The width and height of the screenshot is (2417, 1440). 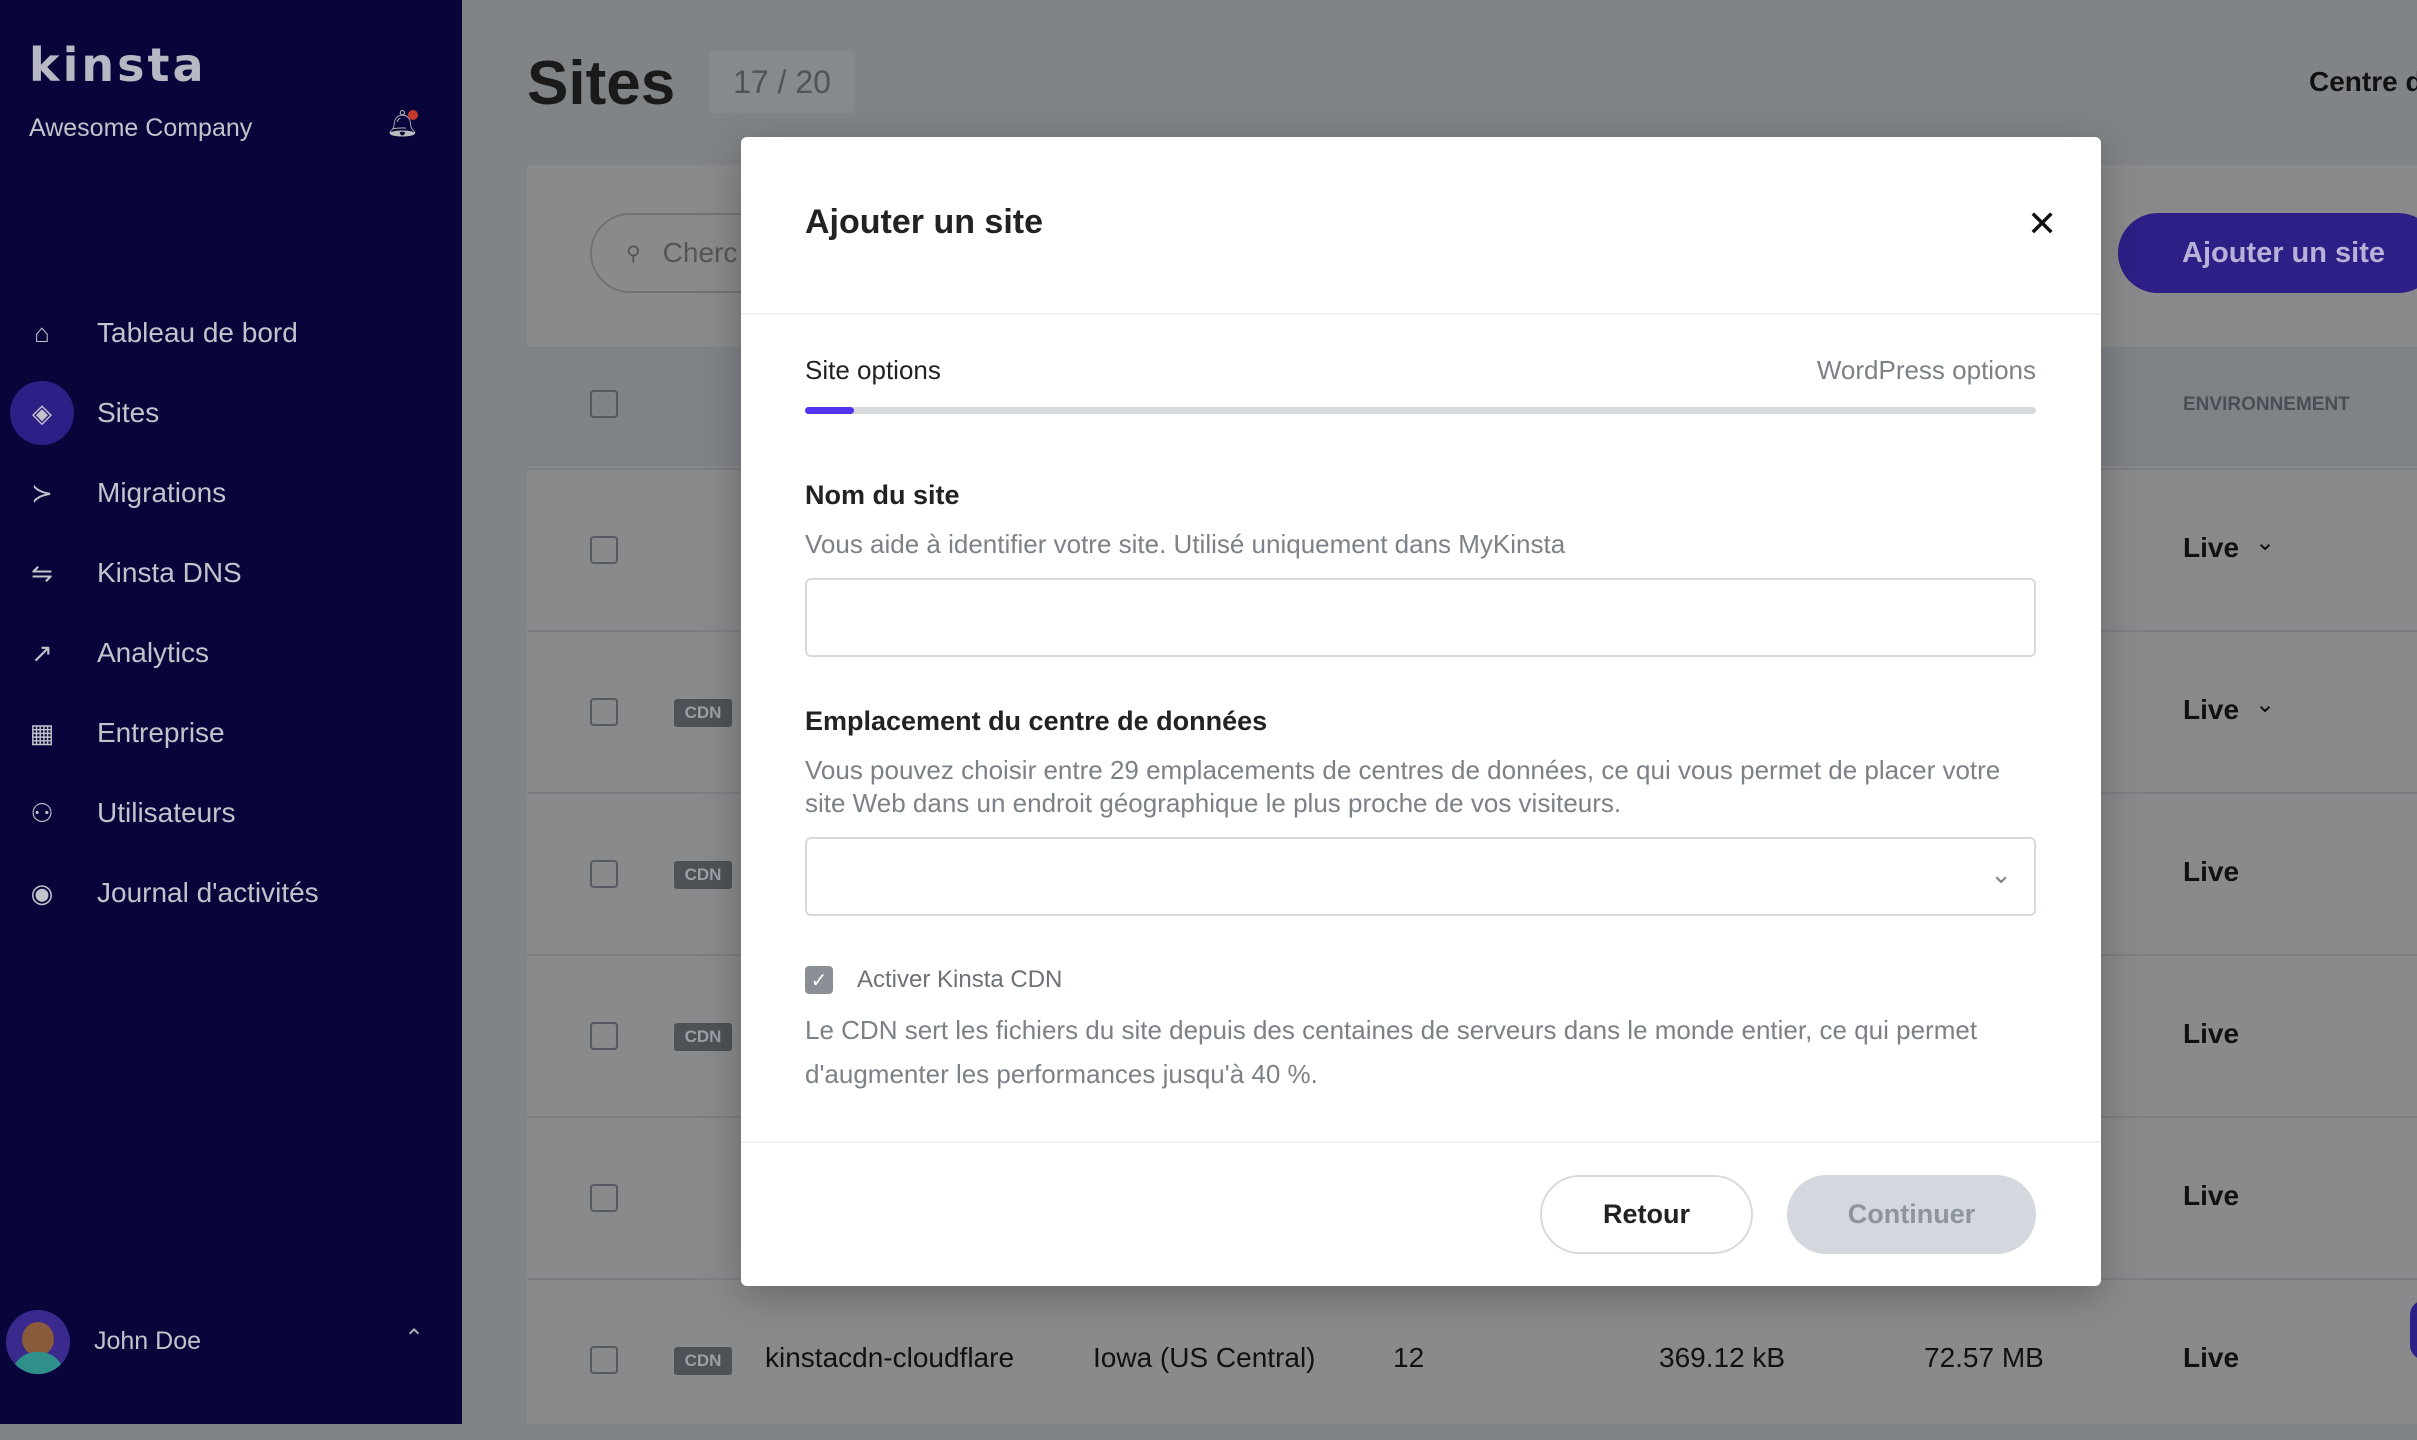 I want to click on step-site-options: Site options, so click(x=873, y=370).